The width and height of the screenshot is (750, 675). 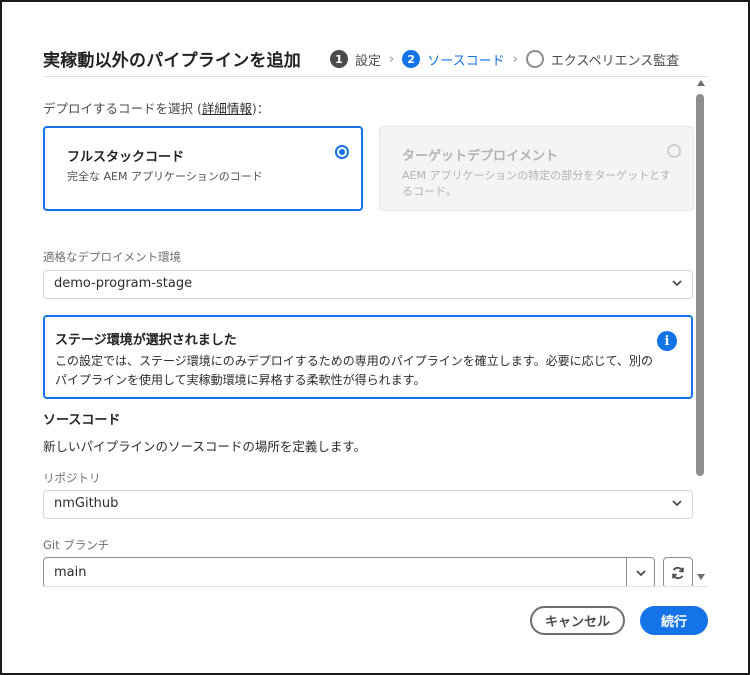 I want to click on git-branch-label: Git ブランチ, so click(x=76, y=545).